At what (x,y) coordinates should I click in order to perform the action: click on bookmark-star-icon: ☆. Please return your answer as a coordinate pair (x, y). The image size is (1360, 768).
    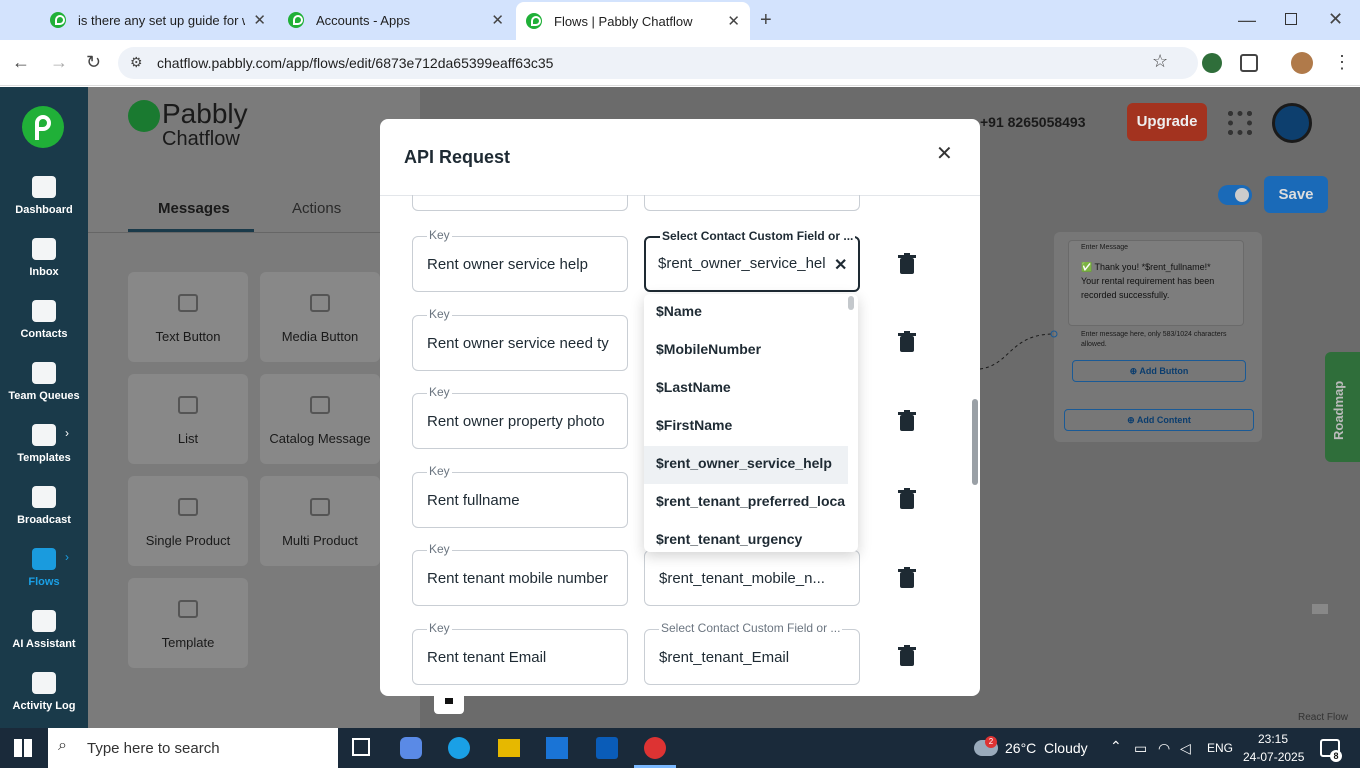
    Looking at the image, I should click on (1160, 61).